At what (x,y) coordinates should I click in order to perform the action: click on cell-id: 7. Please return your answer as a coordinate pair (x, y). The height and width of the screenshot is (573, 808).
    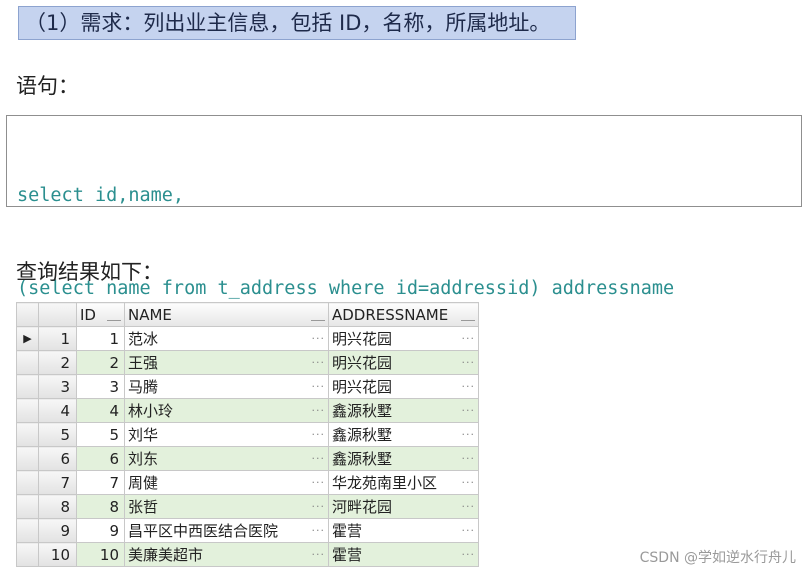
    Looking at the image, I should click on (100, 482).